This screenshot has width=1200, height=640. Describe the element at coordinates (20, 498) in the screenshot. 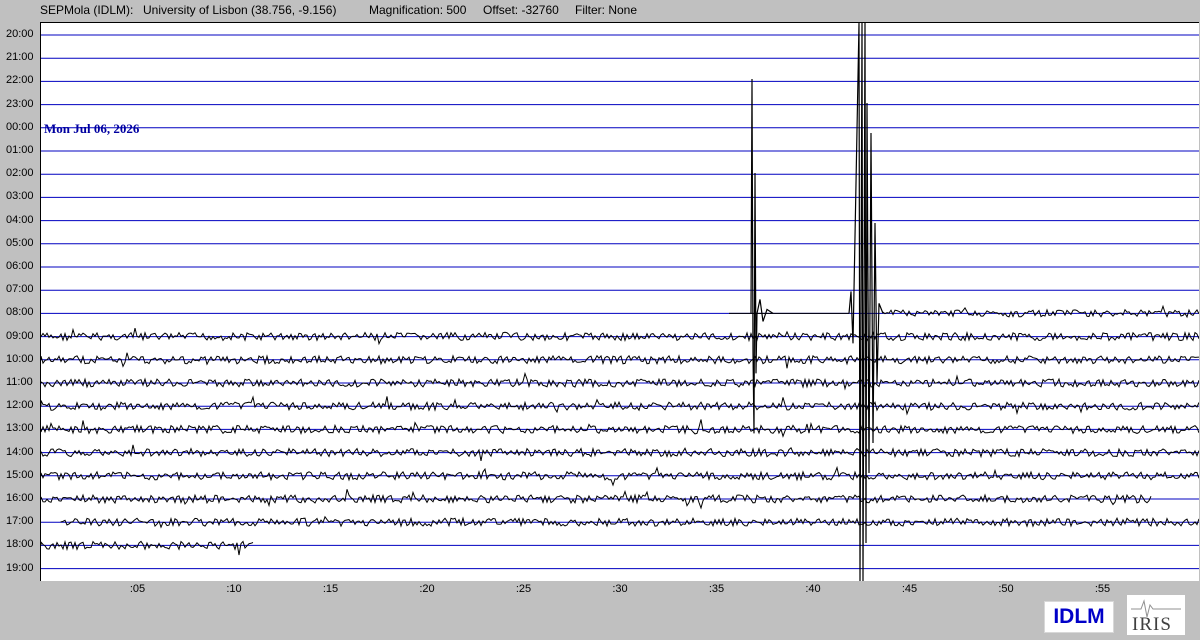

I see `hour-label: 16:00` at that location.